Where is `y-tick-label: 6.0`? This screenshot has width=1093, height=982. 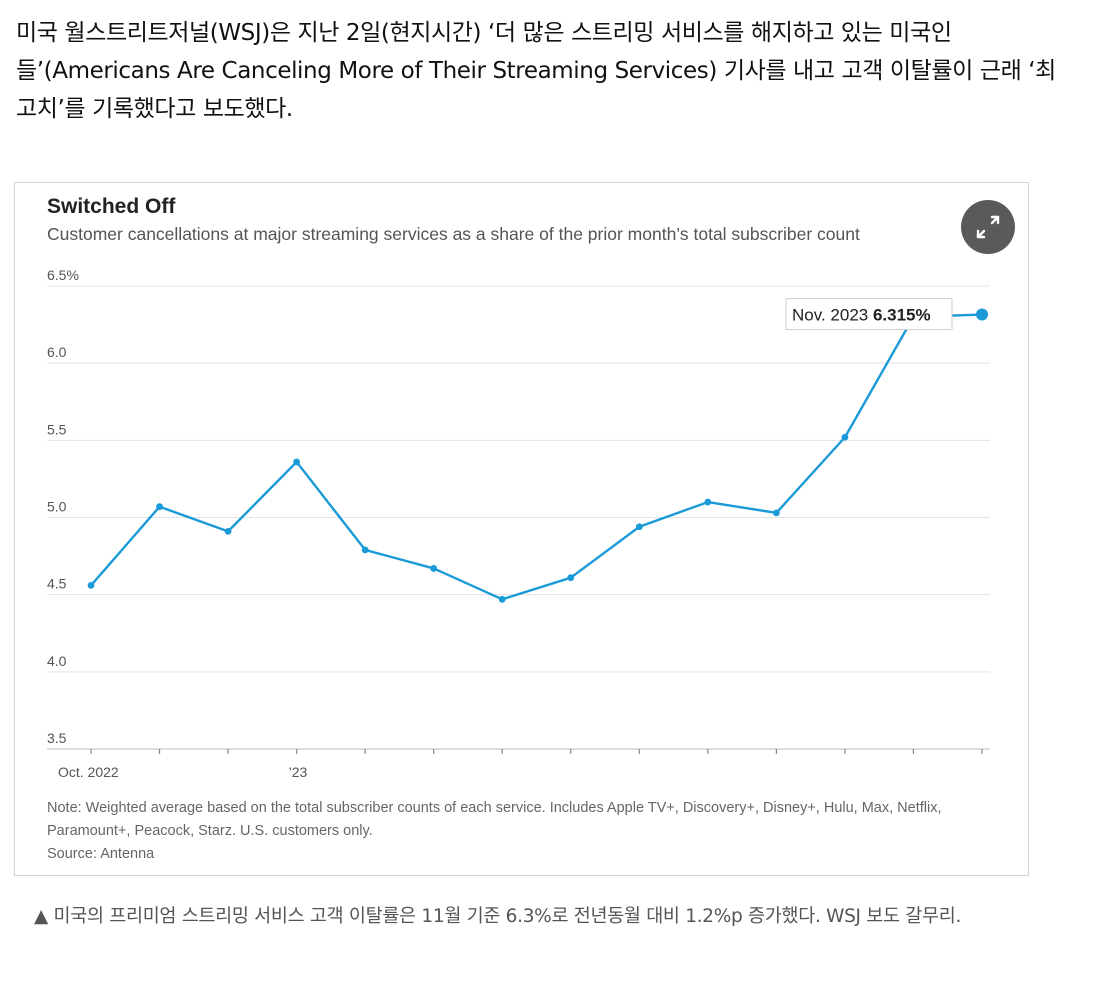
y-tick-label: 6.0 is located at coordinates (57, 352).